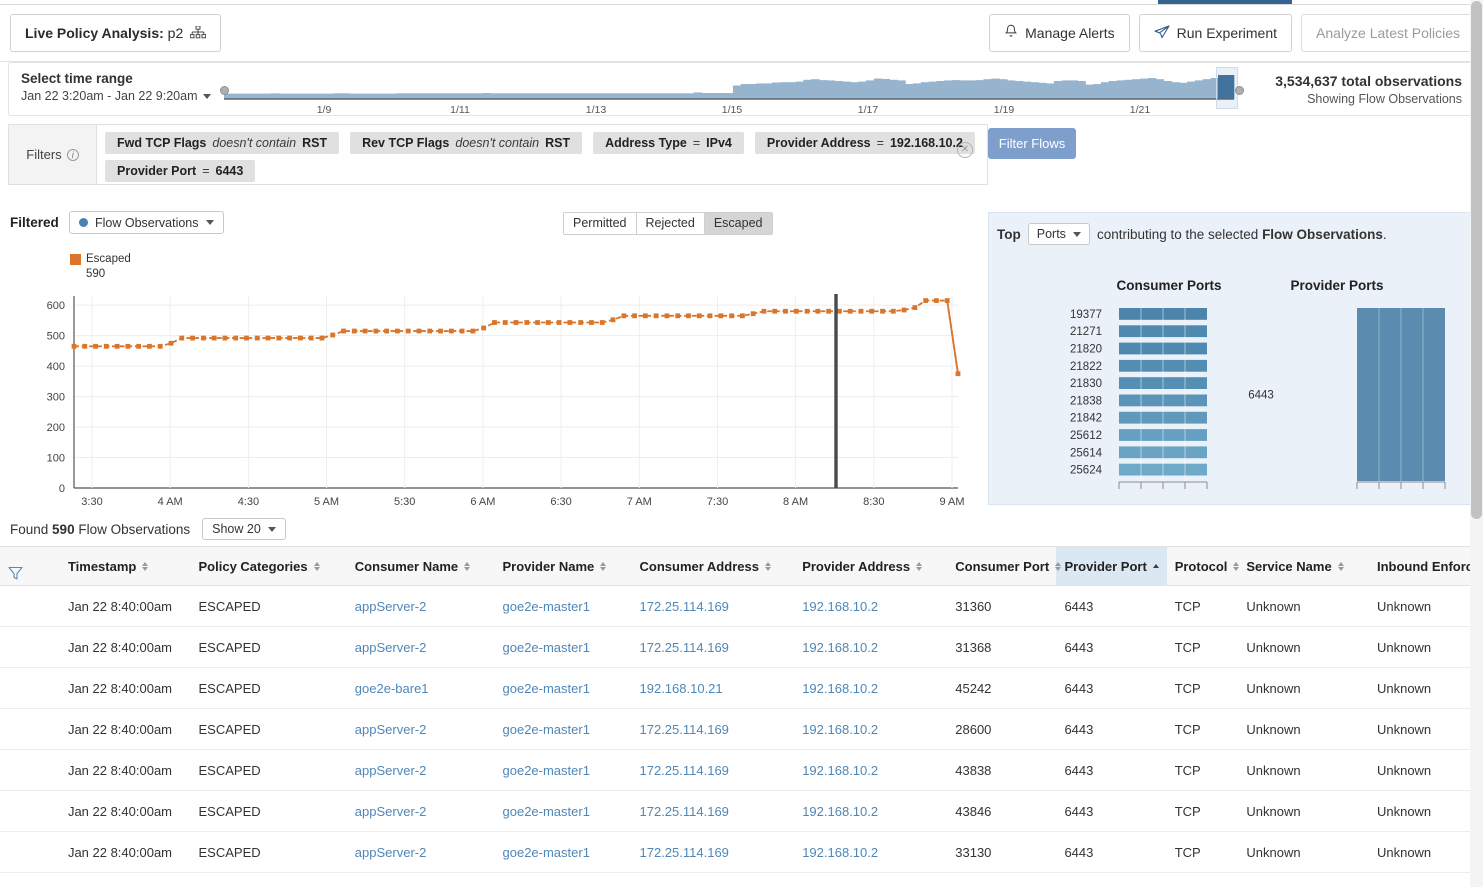 The image size is (1483, 887). What do you see at coordinates (1239, 90) in the screenshot?
I see `brush-handle-right` at bounding box center [1239, 90].